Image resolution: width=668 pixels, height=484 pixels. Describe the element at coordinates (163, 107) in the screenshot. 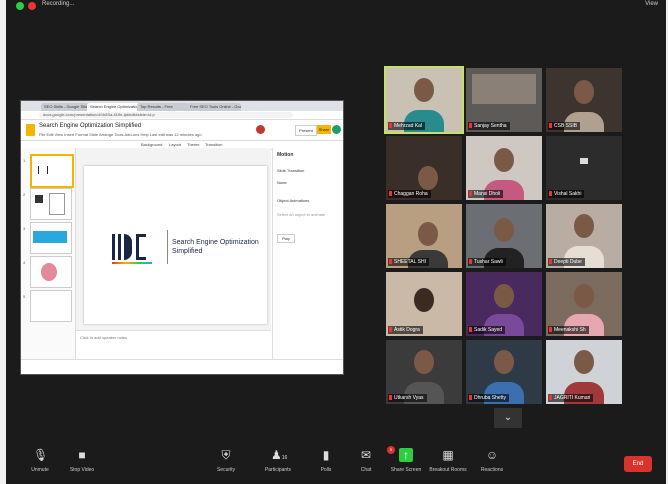

I see `browser-tab: Top Results - Free` at that location.